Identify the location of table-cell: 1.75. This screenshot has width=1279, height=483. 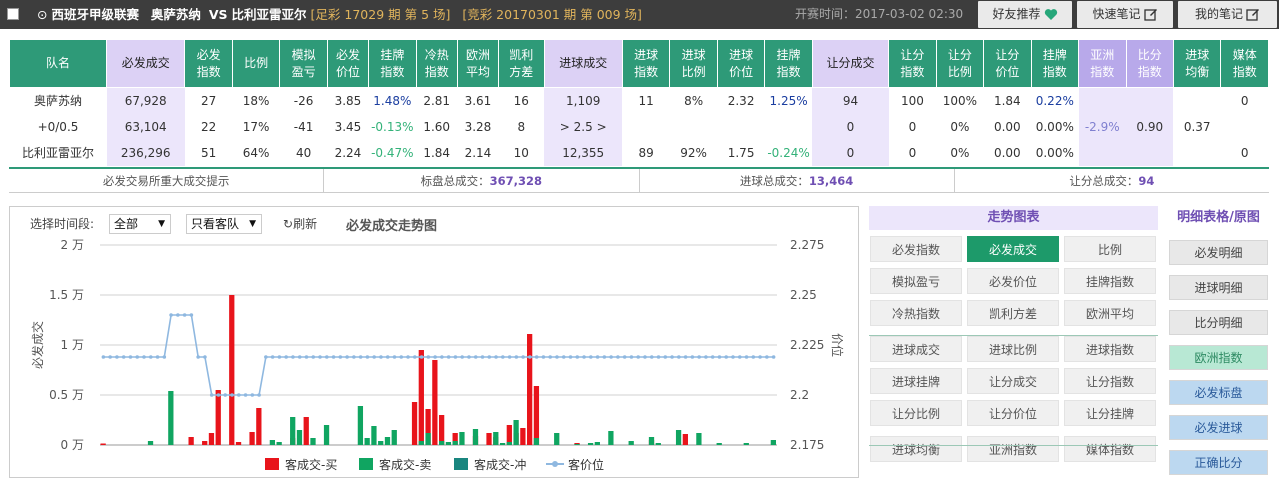
(741, 152).